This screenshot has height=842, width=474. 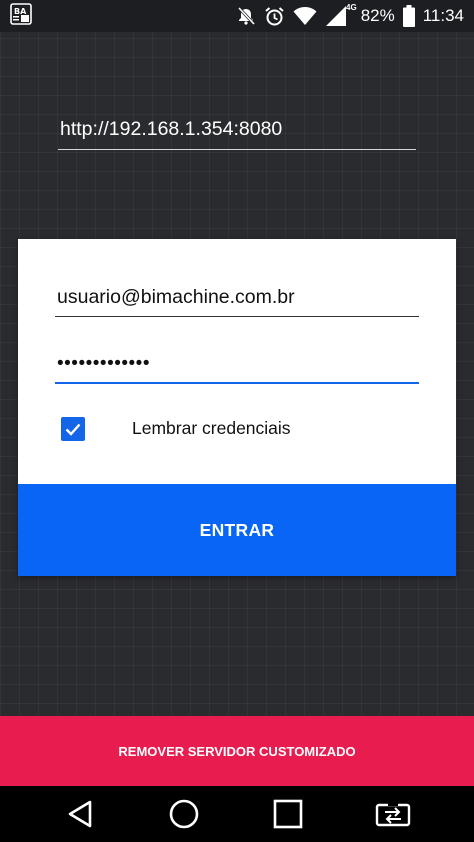 What do you see at coordinates (393, 814) in the screenshot?
I see `screen-rotate-icon` at bounding box center [393, 814].